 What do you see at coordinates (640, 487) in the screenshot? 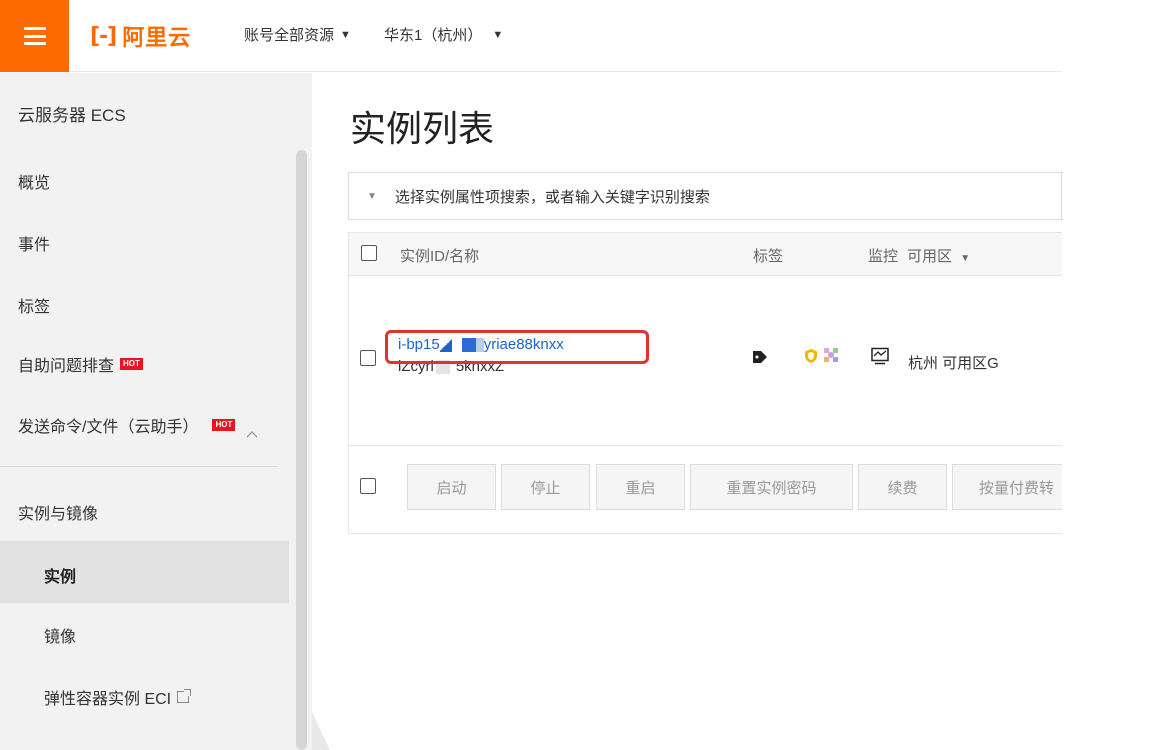
I see `restart-button: 重启` at bounding box center [640, 487].